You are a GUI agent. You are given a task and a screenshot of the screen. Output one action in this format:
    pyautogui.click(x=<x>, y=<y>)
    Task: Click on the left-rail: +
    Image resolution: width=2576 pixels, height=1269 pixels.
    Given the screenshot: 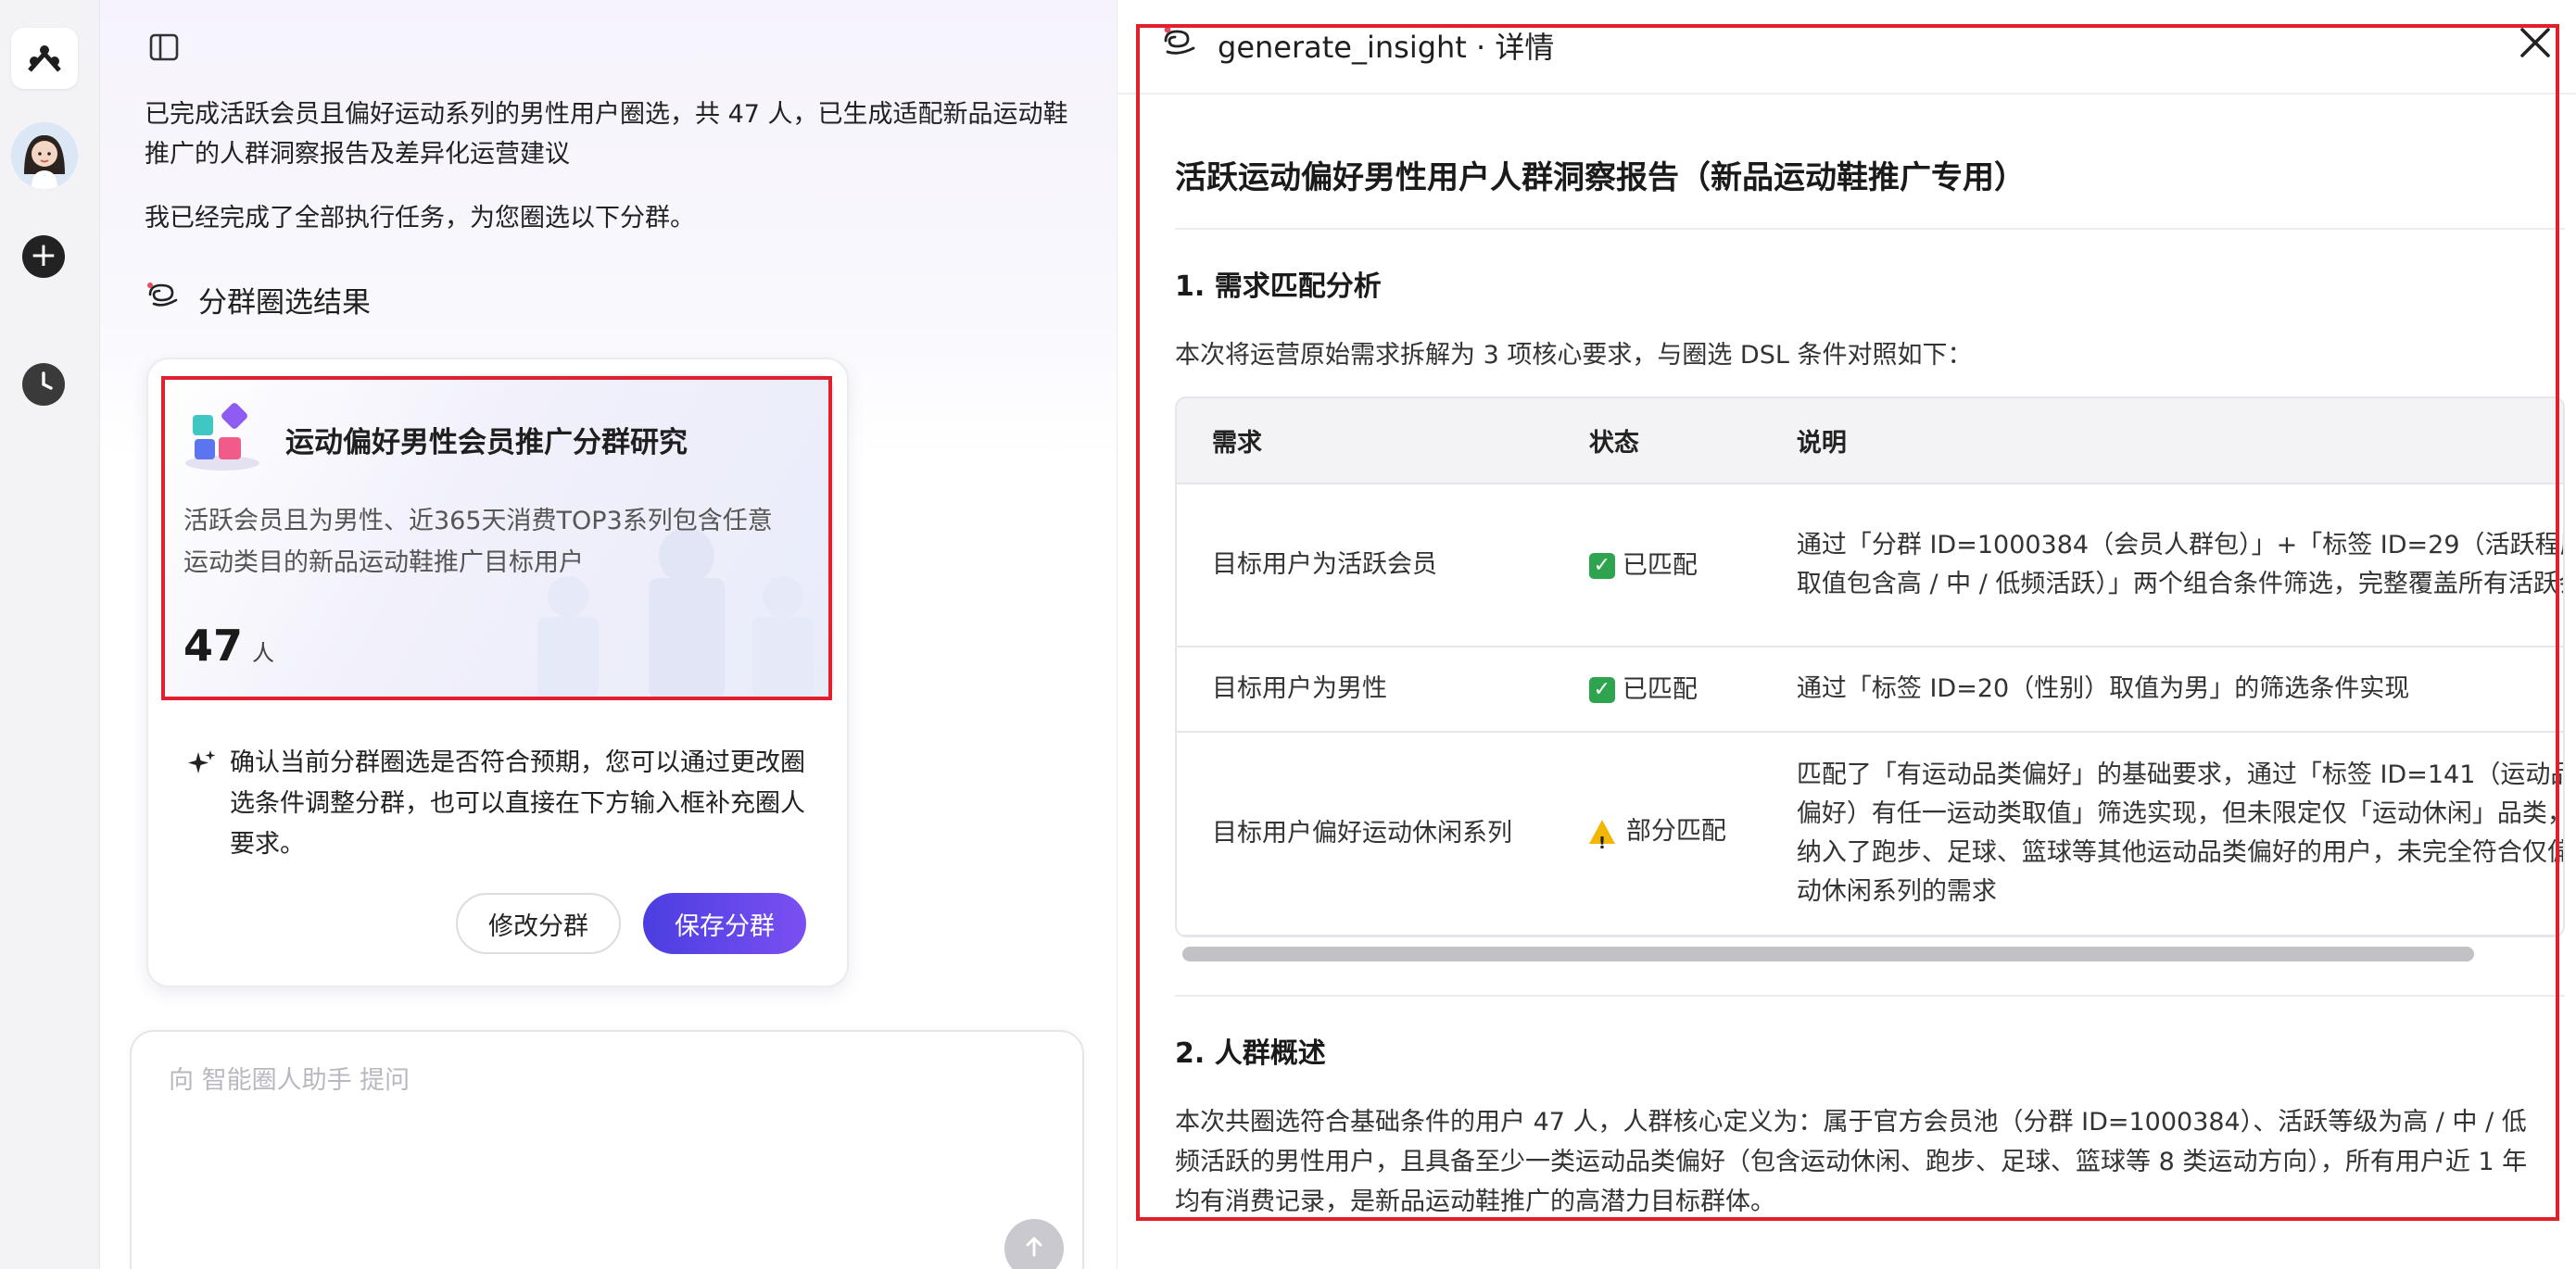 What is the action you would take?
    pyautogui.click(x=50, y=634)
    